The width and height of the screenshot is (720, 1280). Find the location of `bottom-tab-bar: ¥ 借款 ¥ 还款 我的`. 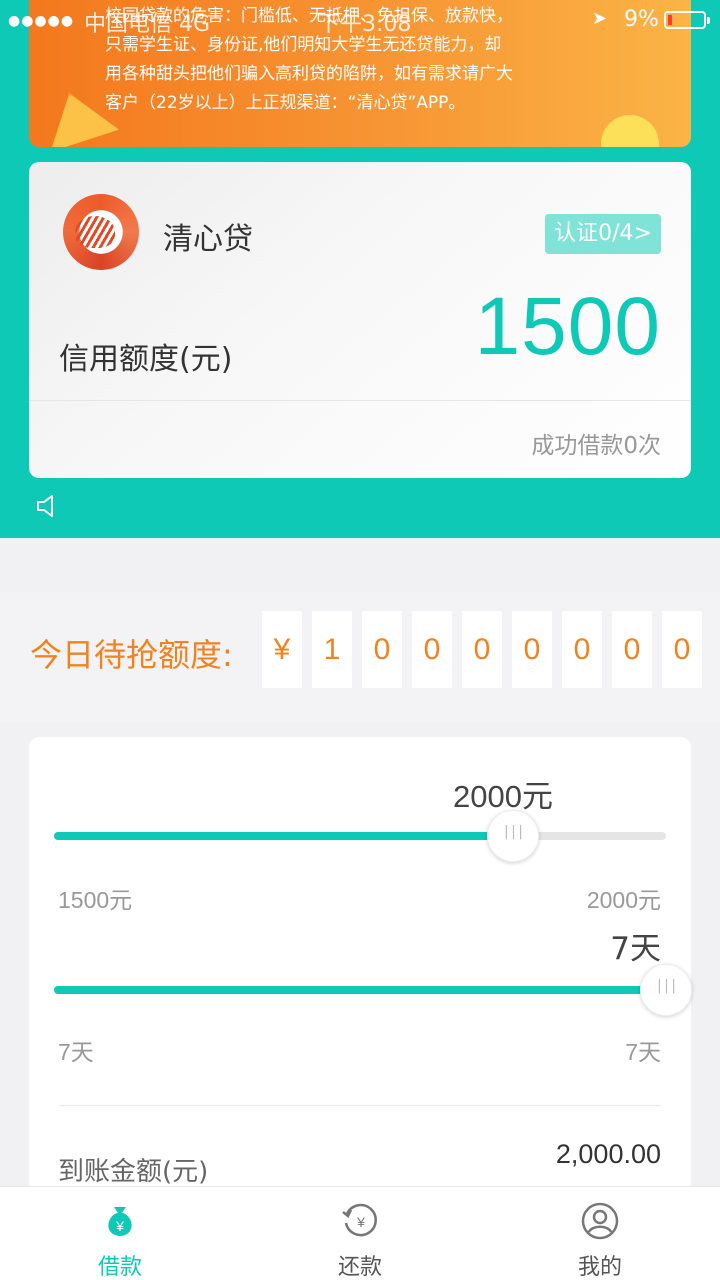

bottom-tab-bar: ¥ 借款 ¥ 还款 我的 is located at coordinates (360, 1233).